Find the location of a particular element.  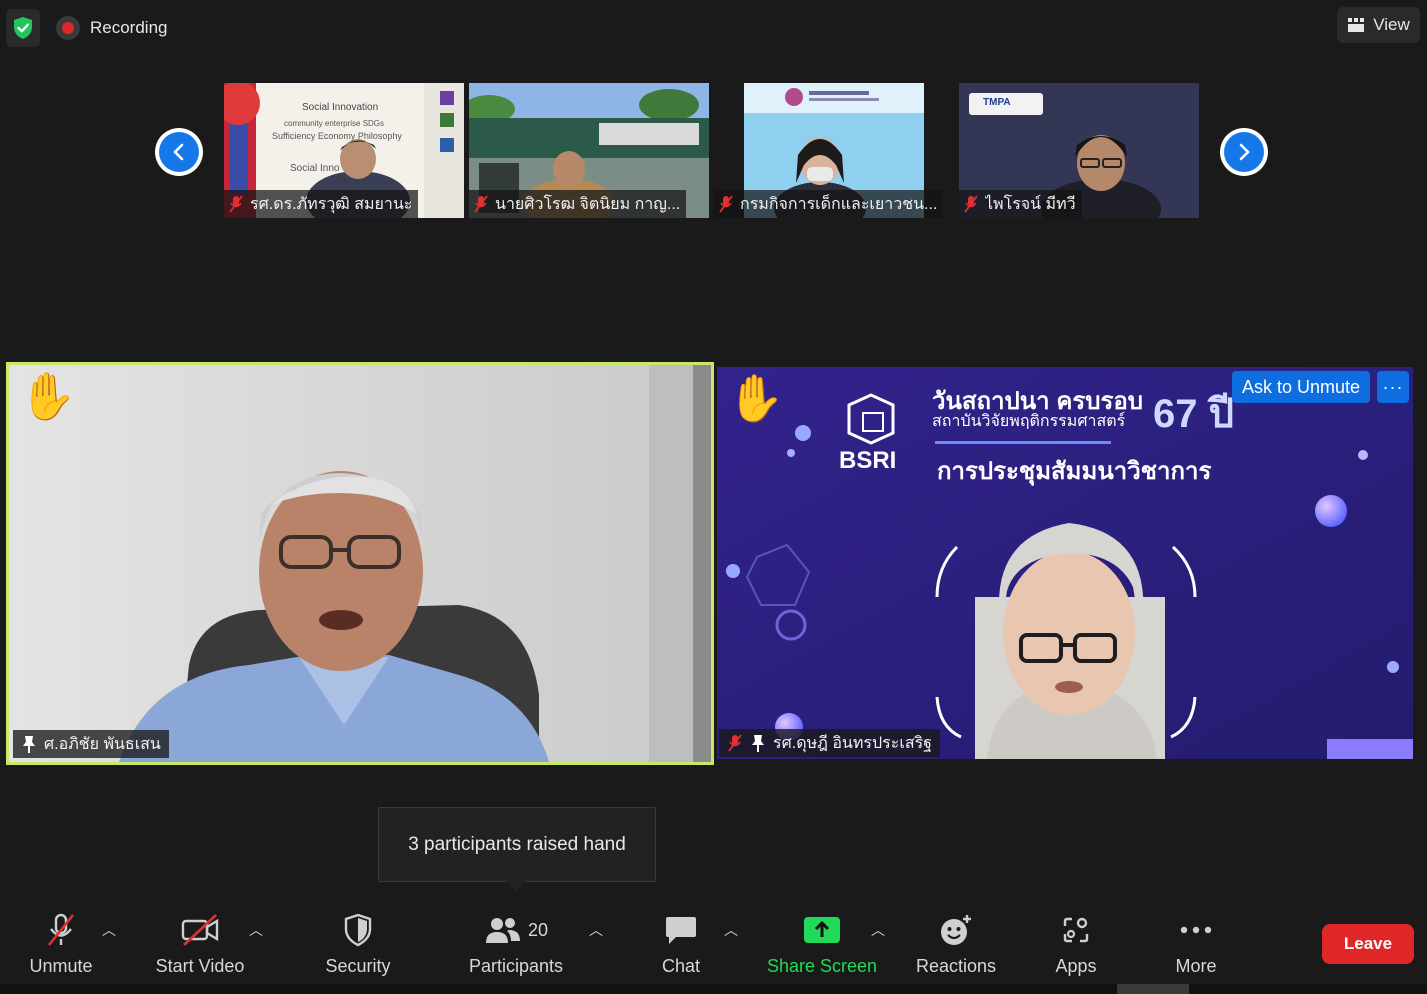

next-page-button is located at coordinates (1244, 152).